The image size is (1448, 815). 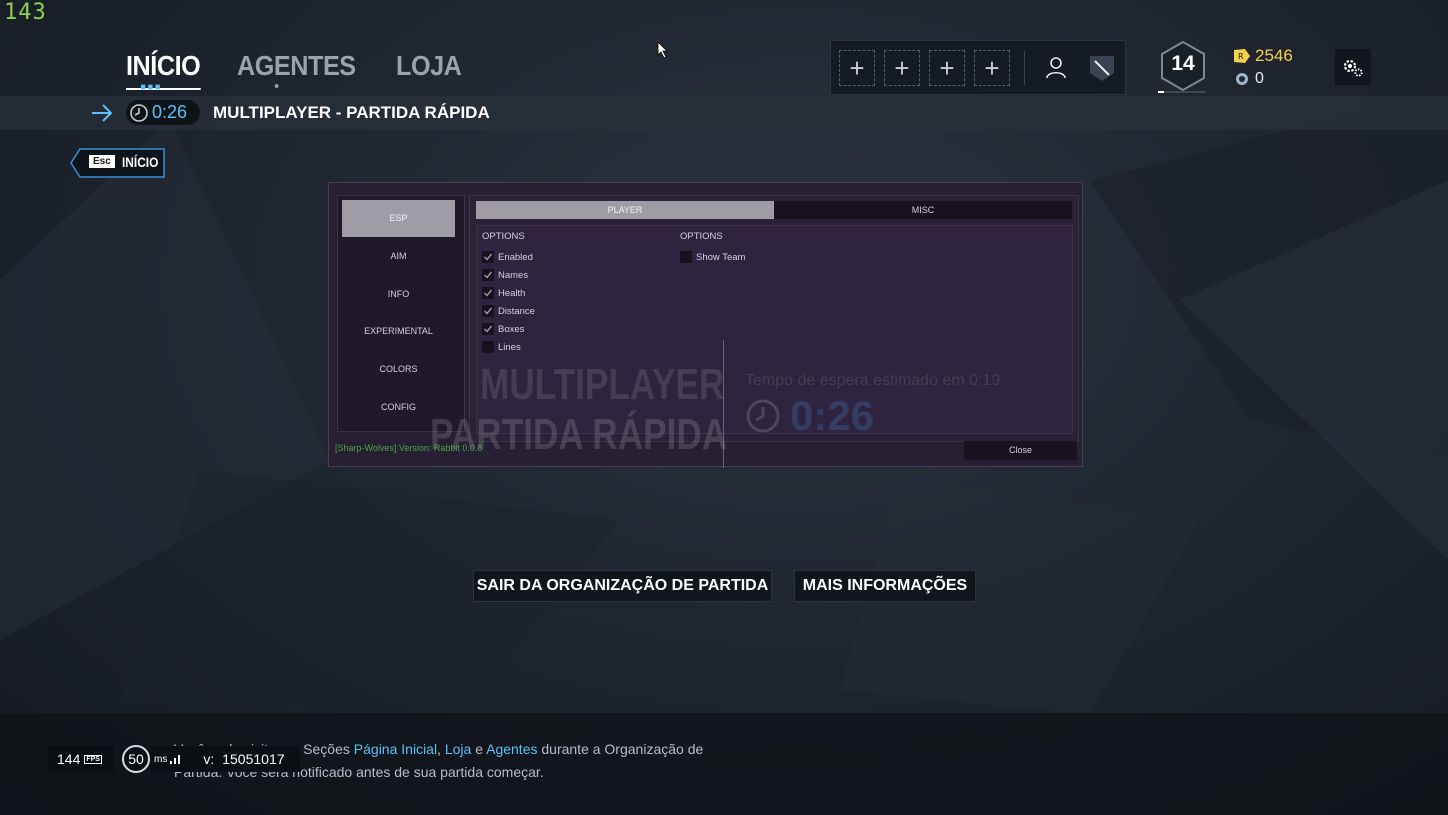 I want to click on menu-tabs: PLAYER MISC, so click(x=774, y=210).